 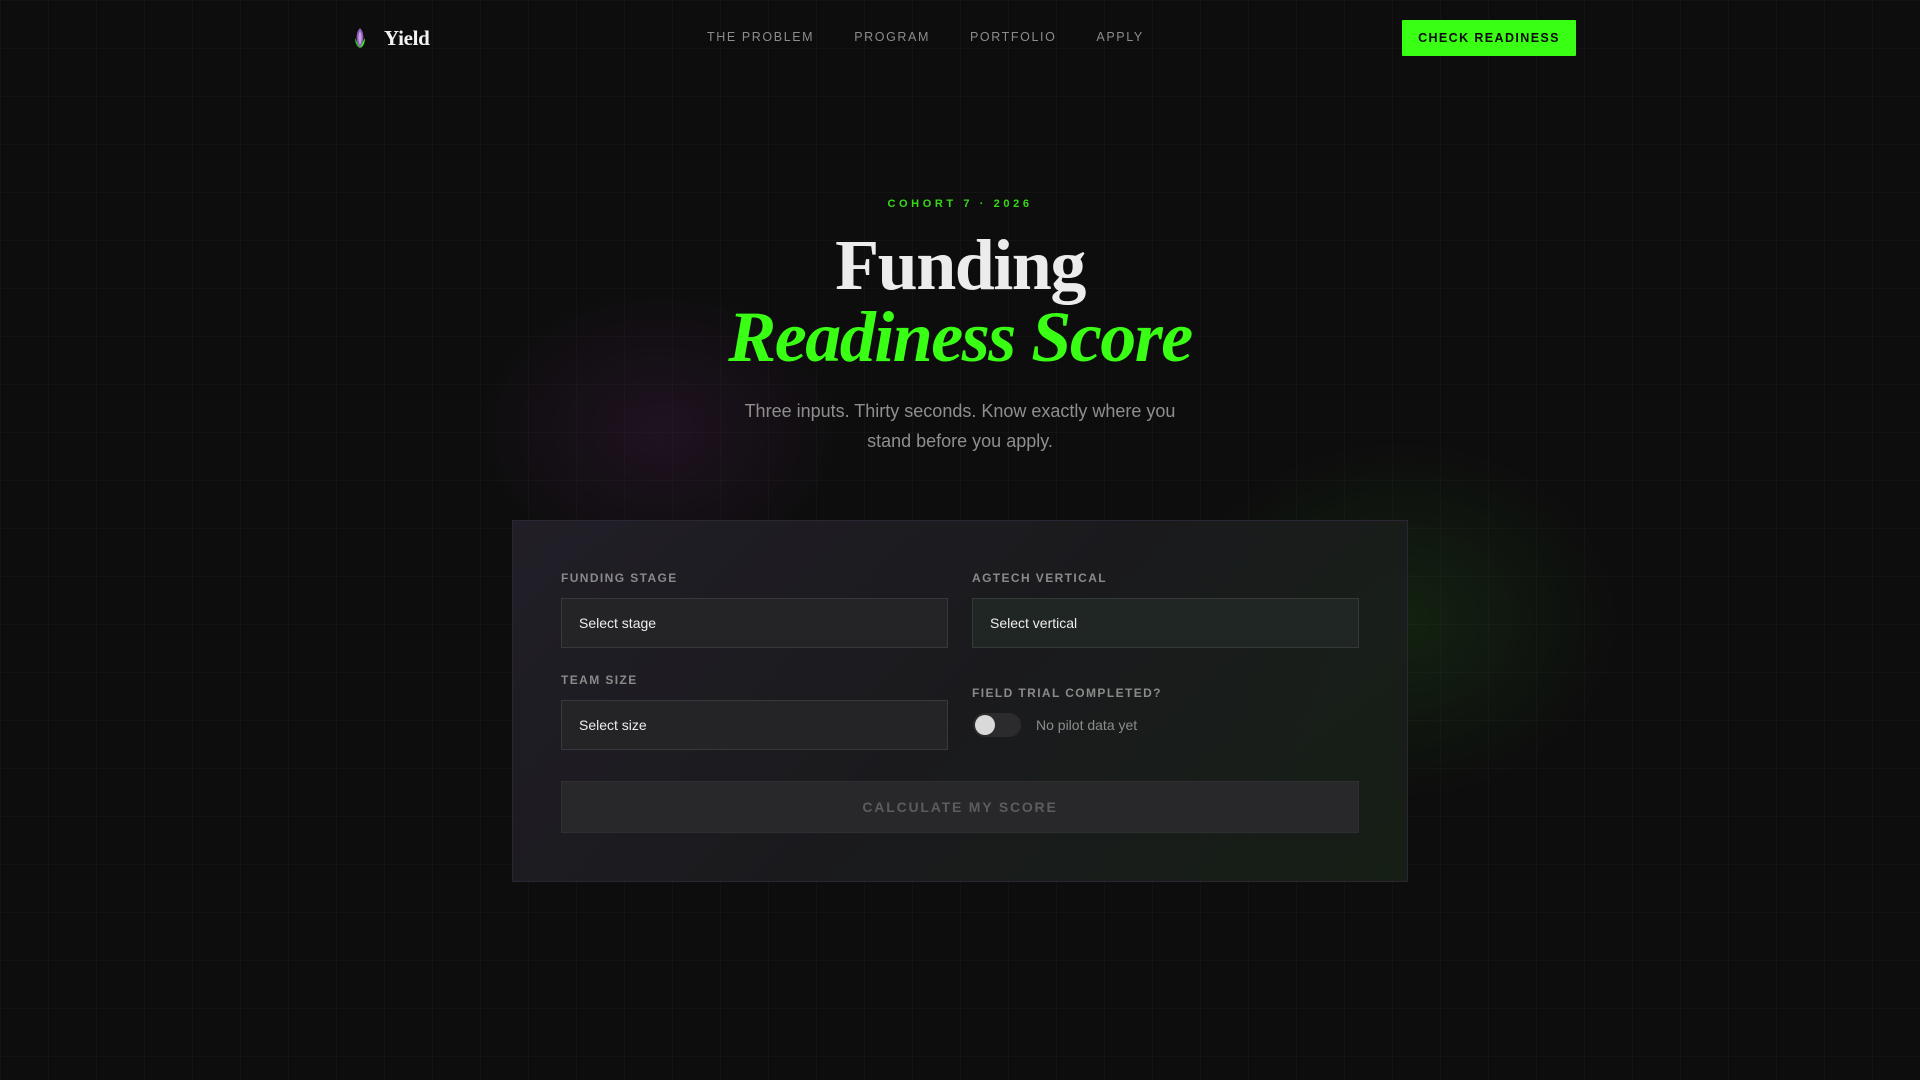 What do you see at coordinates (997, 725) in the screenshot?
I see `field-trial-toggle` at bounding box center [997, 725].